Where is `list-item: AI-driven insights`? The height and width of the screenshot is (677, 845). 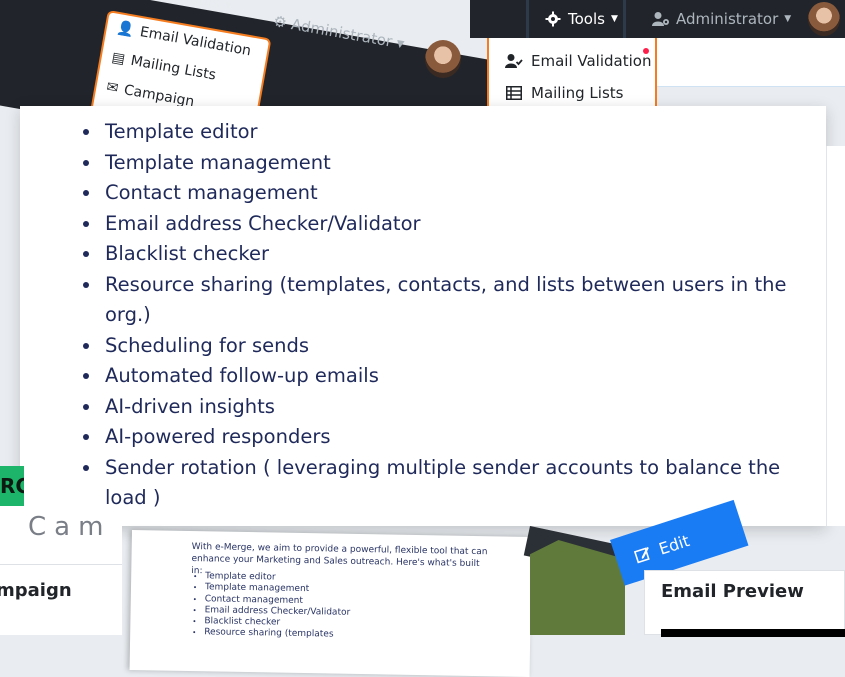
list-item: AI-driven insights is located at coordinates (439, 407).